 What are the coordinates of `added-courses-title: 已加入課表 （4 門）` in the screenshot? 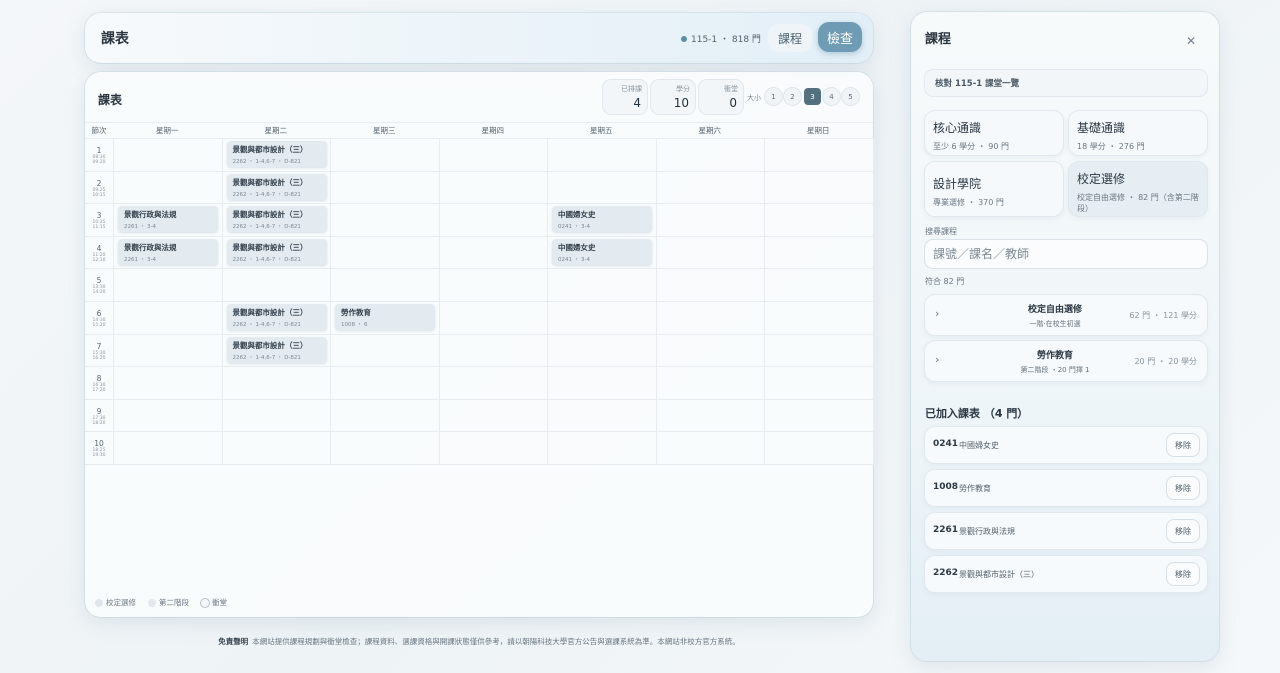 It's located at (977, 413).